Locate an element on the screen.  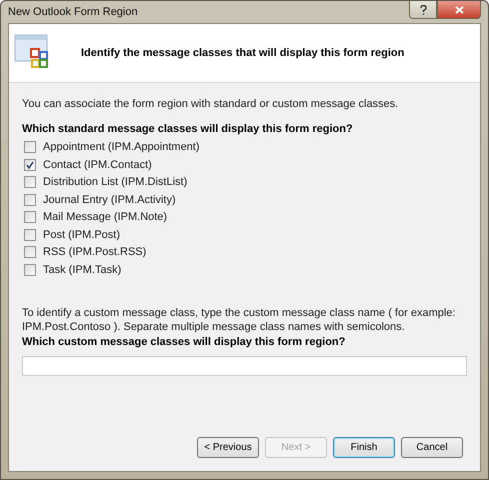
checkbox-label: Distribution List (IPM.DistList) is located at coordinates (115, 182).